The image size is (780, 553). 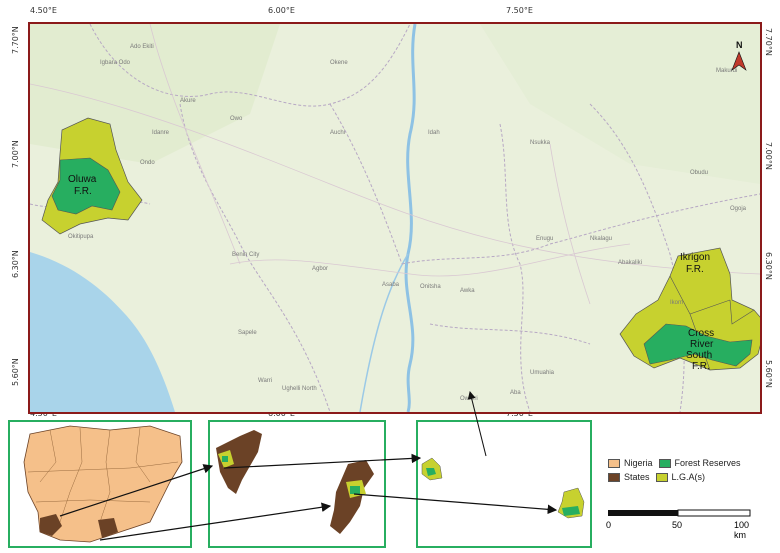 What do you see at coordinates (637, 477) in the screenshot?
I see `legend-label-states: States` at bounding box center [637, 477].